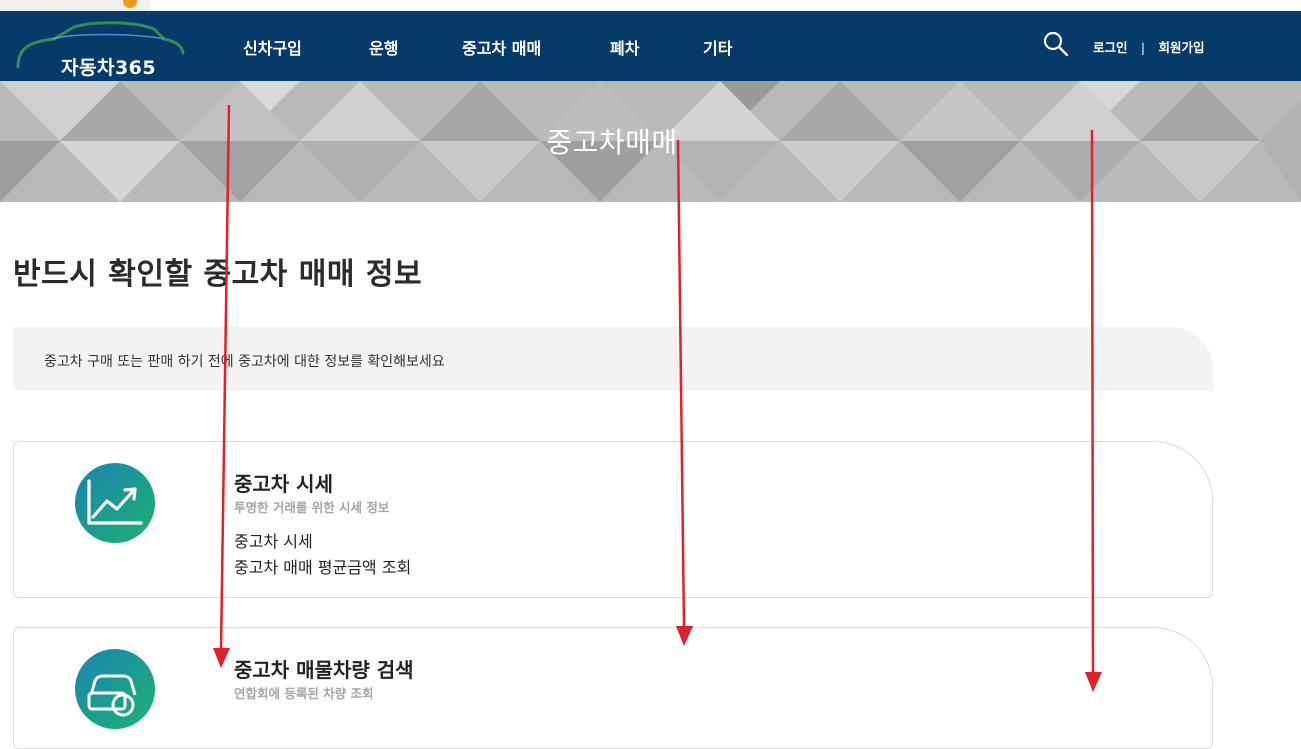 This screenshot has width=1301, height=749. Describe the element at coordinates (283, 484) in the screenshot. I see `card-title: 중고차 시세` at that location.